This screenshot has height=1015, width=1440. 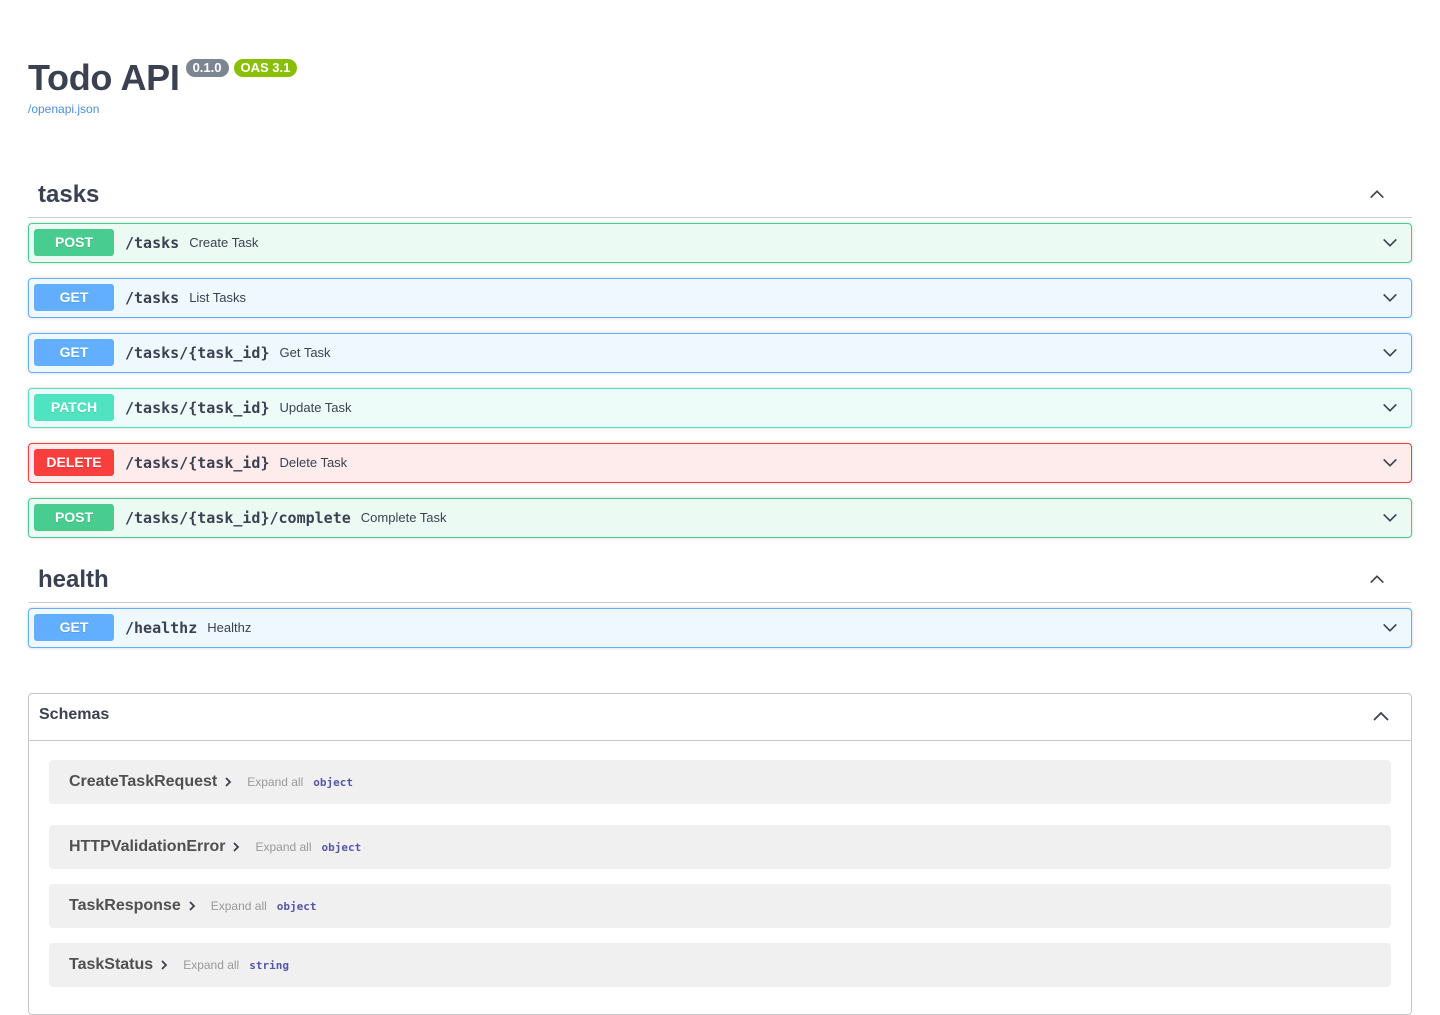 What do you see at coordinates (74, 714) in the screenshot?
I see `schemas-title: Schemas` at bounding box center [74, 714].